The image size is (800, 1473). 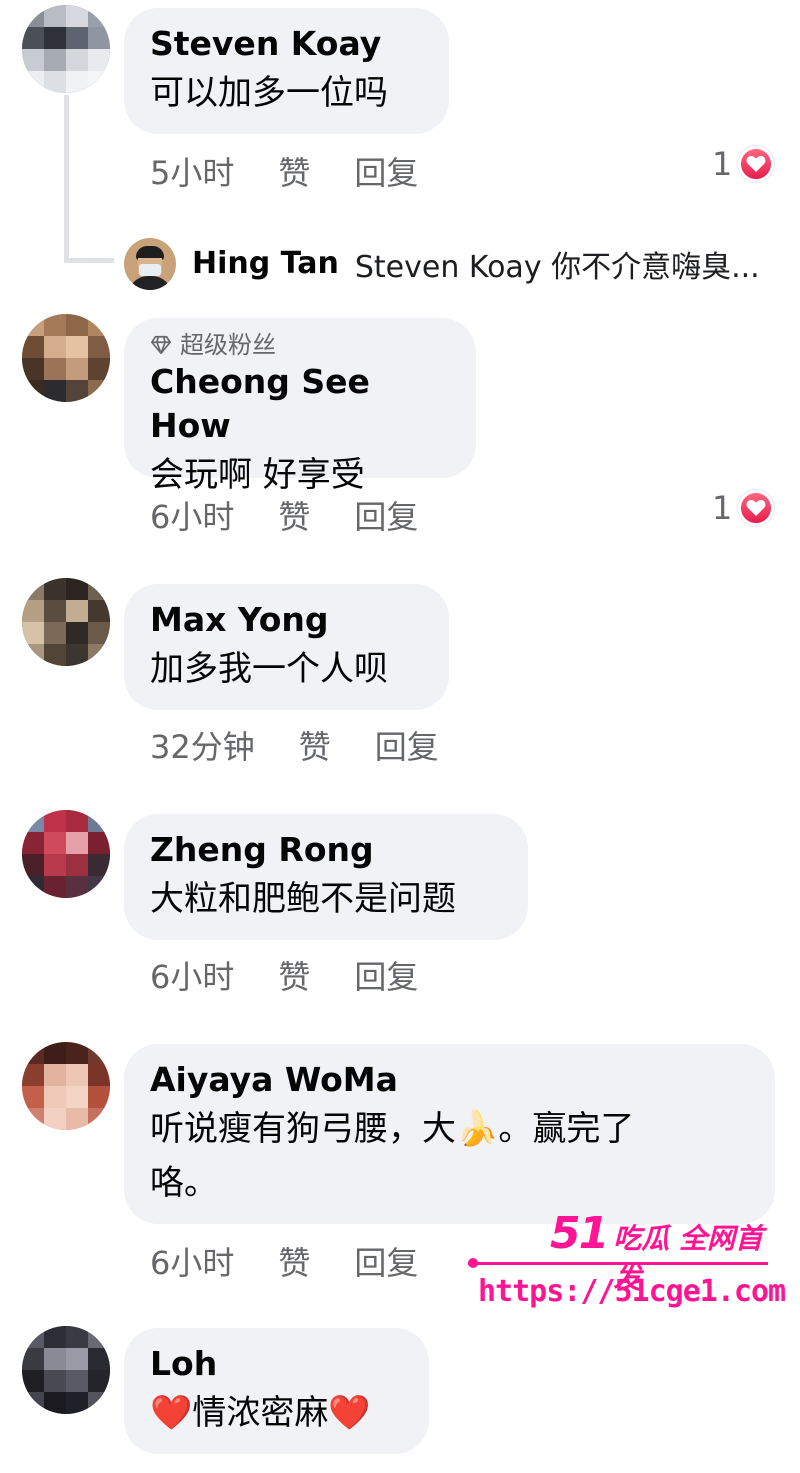 What do you see at coordinates (303, 899) in the screenshot?
I see `comment-text: 大粒和肥鲍不是问题` at bounding box center [303, 899].